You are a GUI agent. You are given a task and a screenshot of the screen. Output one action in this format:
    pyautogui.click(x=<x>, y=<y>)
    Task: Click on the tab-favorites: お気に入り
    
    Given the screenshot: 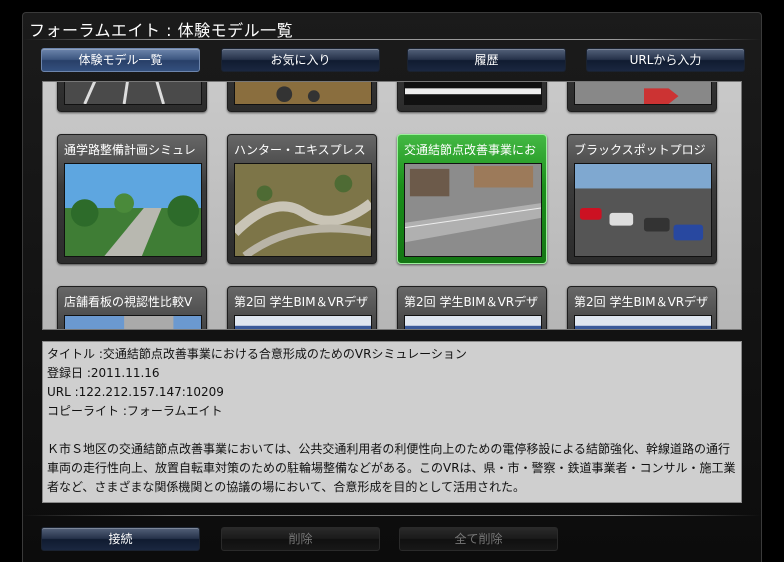 What is the action you would take?
    pyautogui.click(x=300, y=60)
    